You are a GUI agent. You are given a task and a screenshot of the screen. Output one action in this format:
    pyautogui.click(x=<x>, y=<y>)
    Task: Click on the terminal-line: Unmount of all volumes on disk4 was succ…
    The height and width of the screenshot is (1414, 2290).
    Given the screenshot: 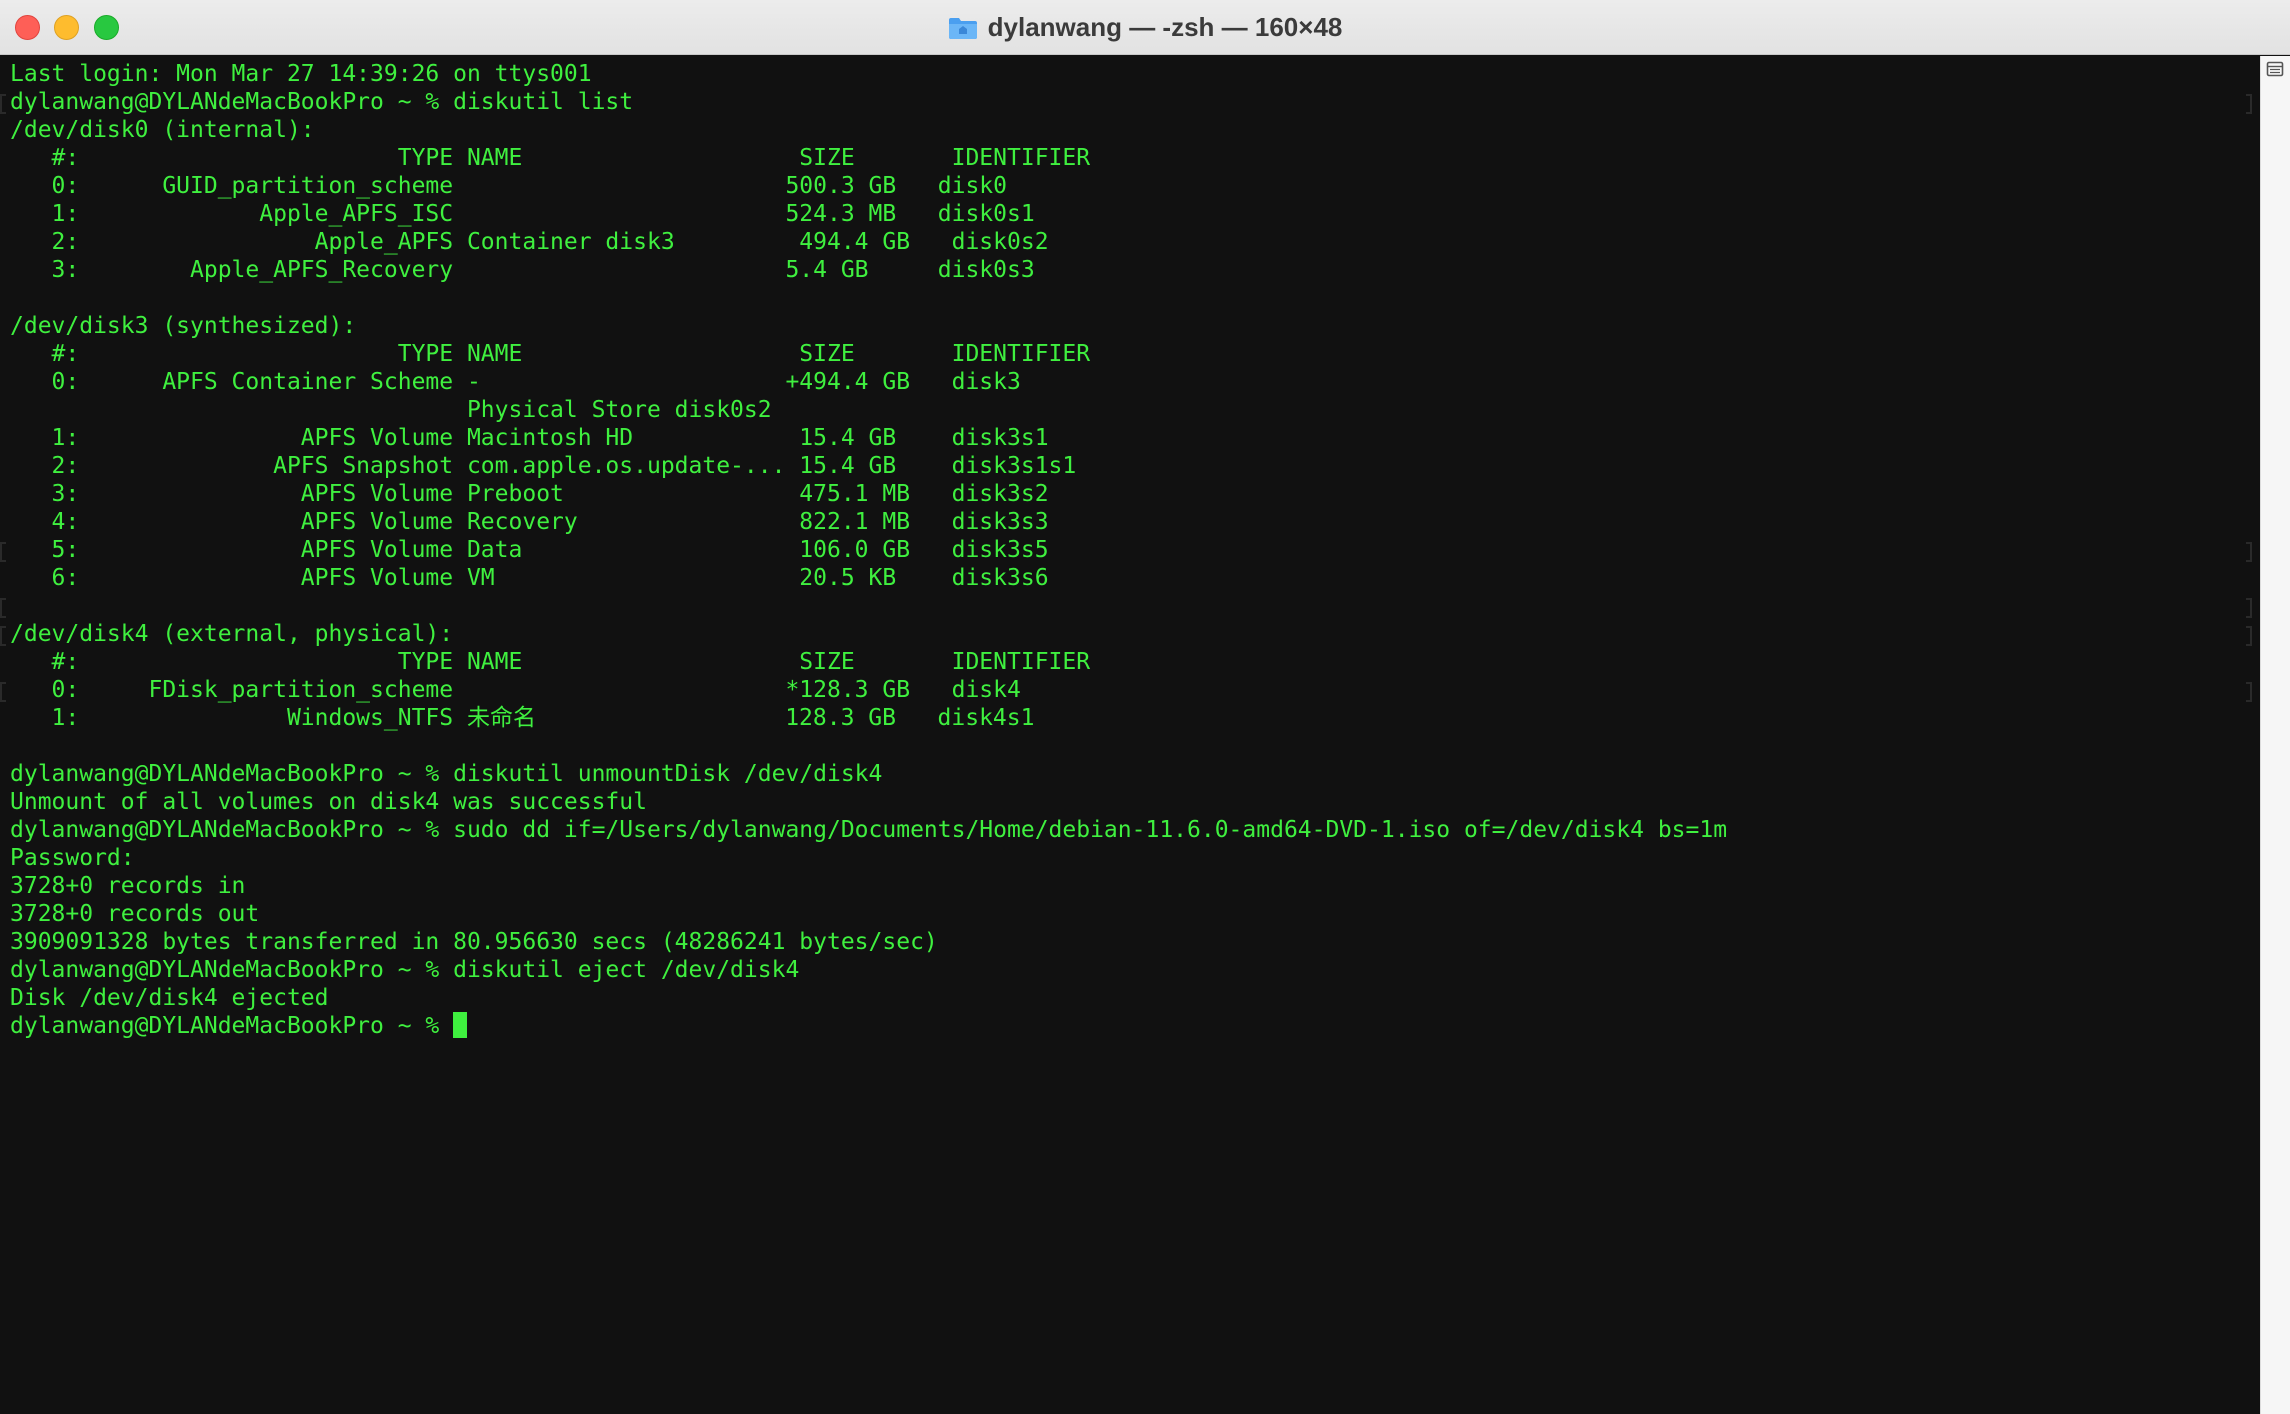 What is the action you would take?
    pyautogui.click(x=328, y=802)
    